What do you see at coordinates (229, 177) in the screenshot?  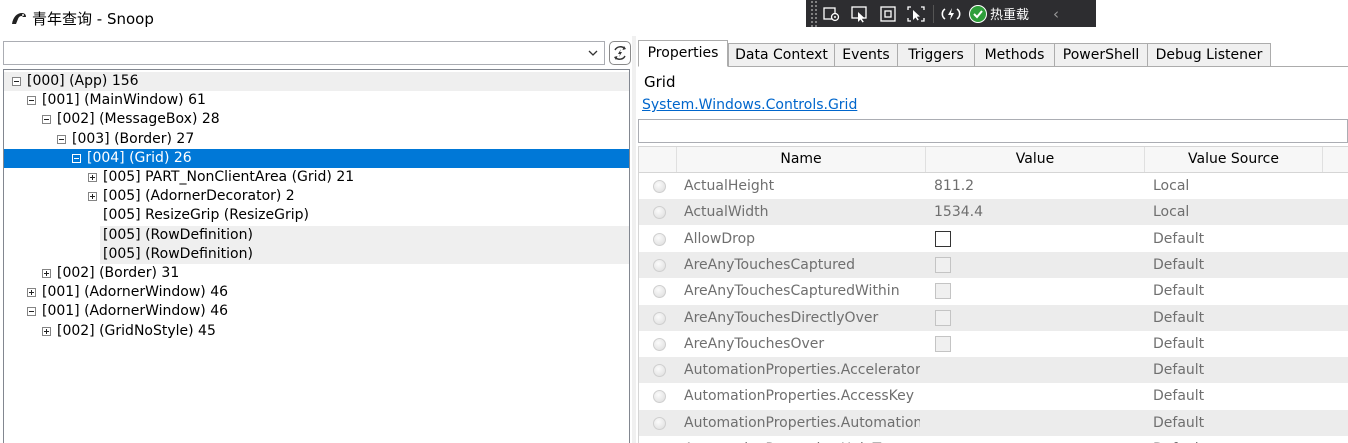 I see `tree-node-label: [005] PART_NonClientArea (Grid) 21` at bounding box center [229, 177].